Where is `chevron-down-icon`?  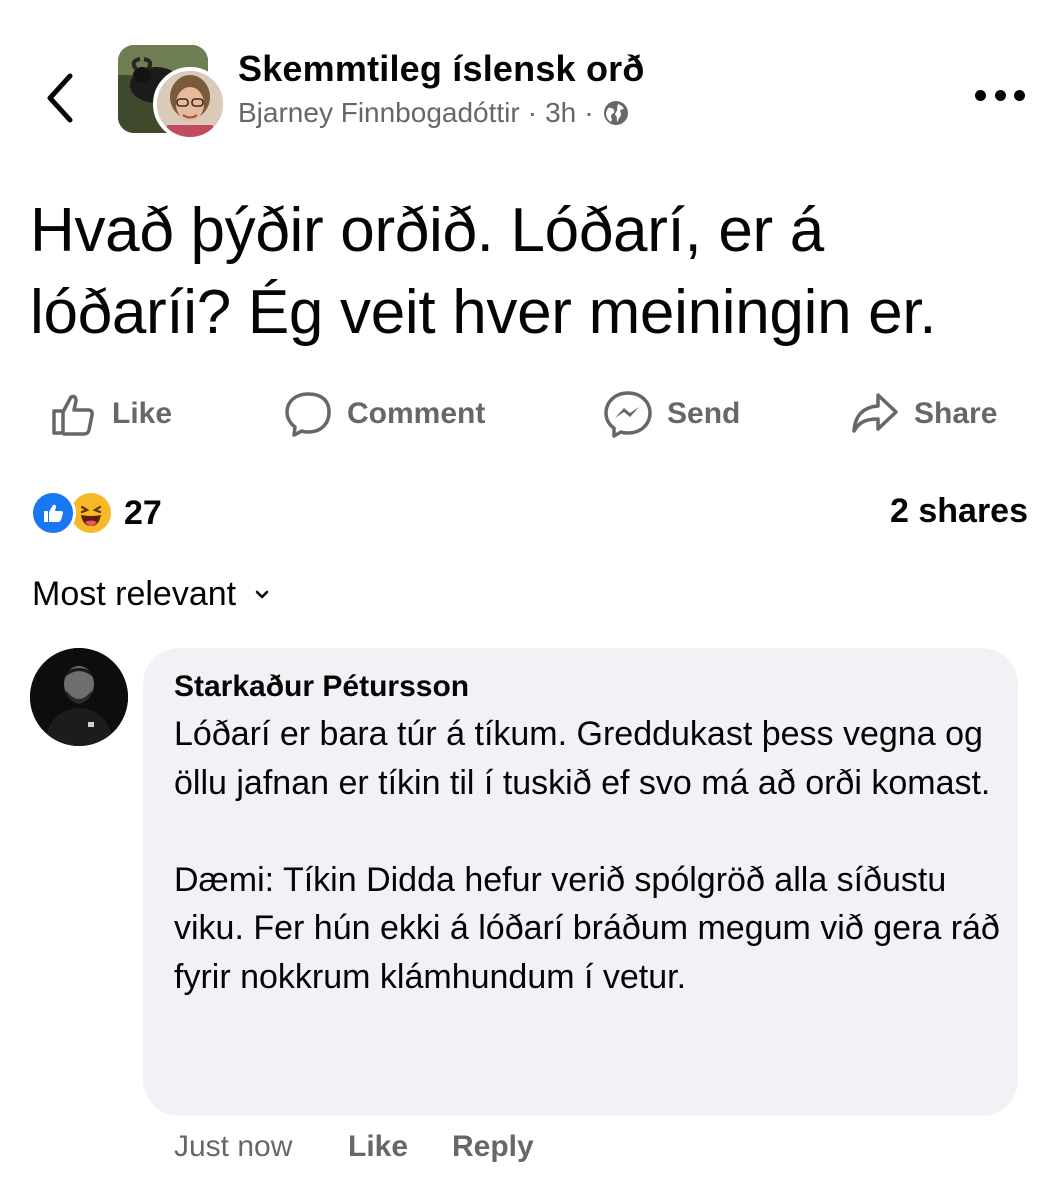 chevron-down-icon is located at coordinates (262, 594).